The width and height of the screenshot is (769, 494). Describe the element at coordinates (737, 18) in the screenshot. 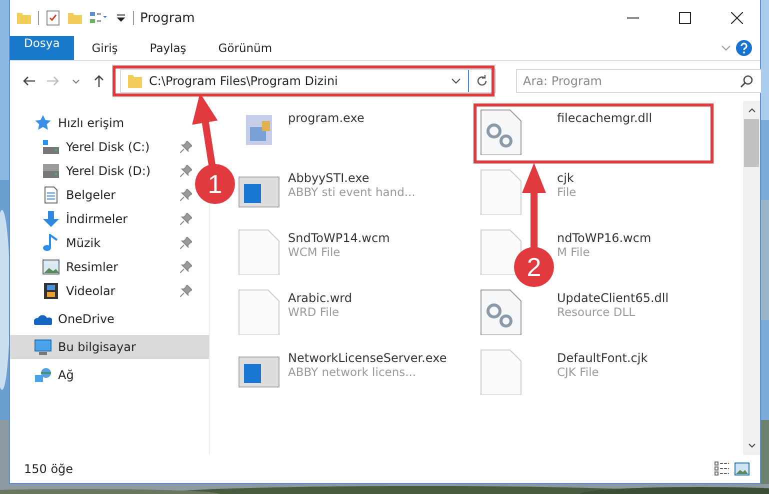

I see `close-icon` at that location.